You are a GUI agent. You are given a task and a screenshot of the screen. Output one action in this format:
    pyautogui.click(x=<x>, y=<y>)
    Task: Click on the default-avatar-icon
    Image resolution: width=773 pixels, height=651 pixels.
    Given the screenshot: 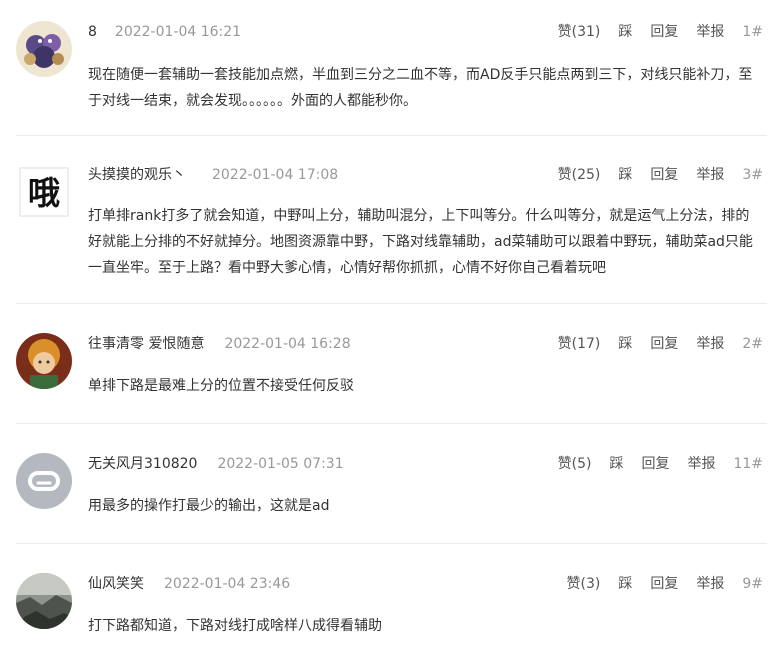 What is the action you would take?
    pyautogui.click(x=44, y=481)
    